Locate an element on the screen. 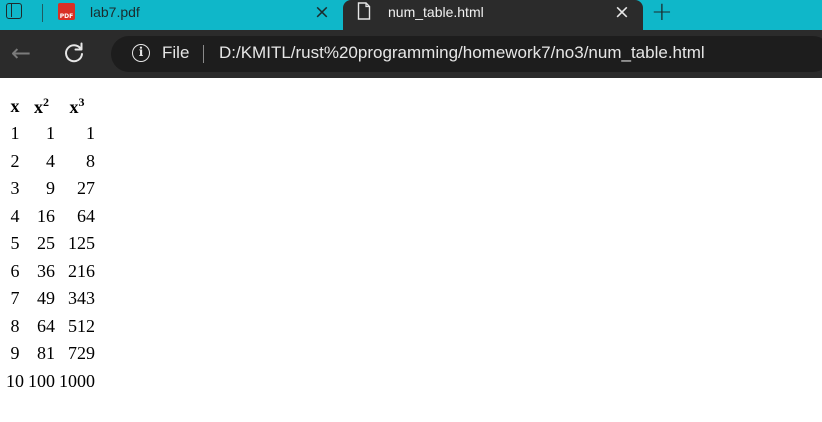 Image resolution: width=822 pixels, height=422 pixels. cell-x-cubed: 1 is located at coordinates (90, 133).